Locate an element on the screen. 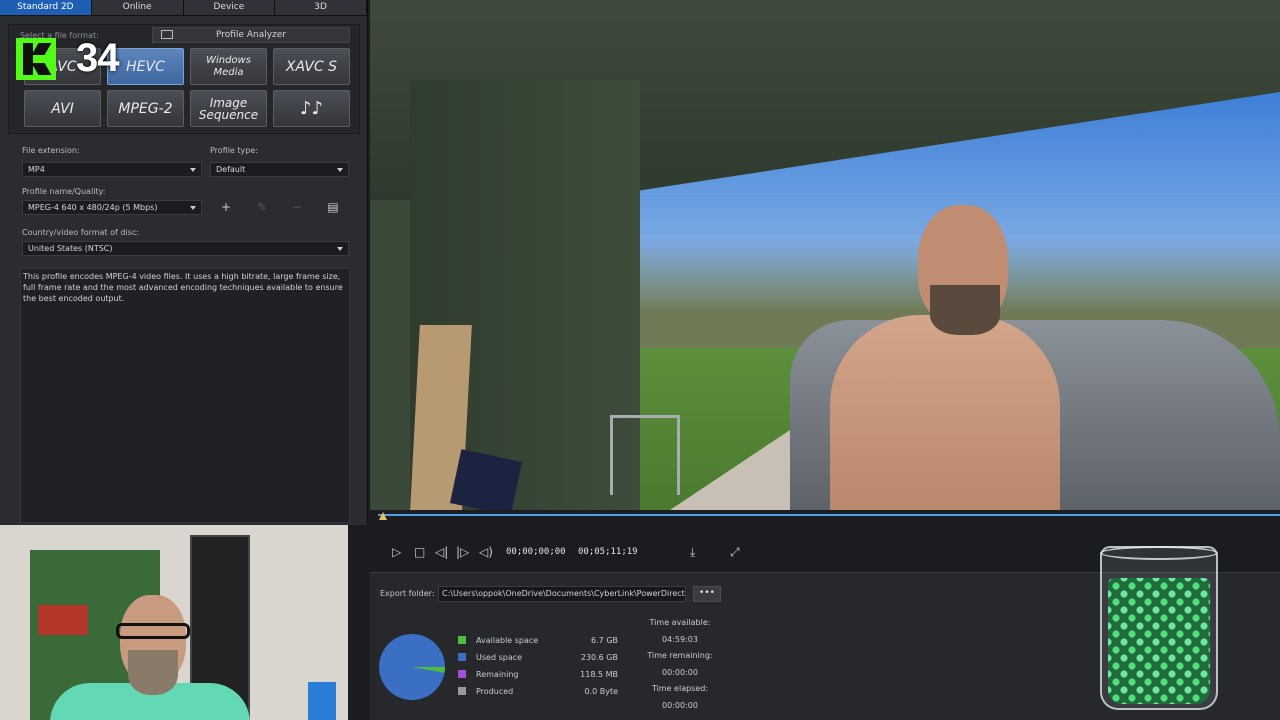 Image resolution: width=1280 pixels, height=720 pixels. edit-profile-icon: ✎ is located at coordinates (262, 207).